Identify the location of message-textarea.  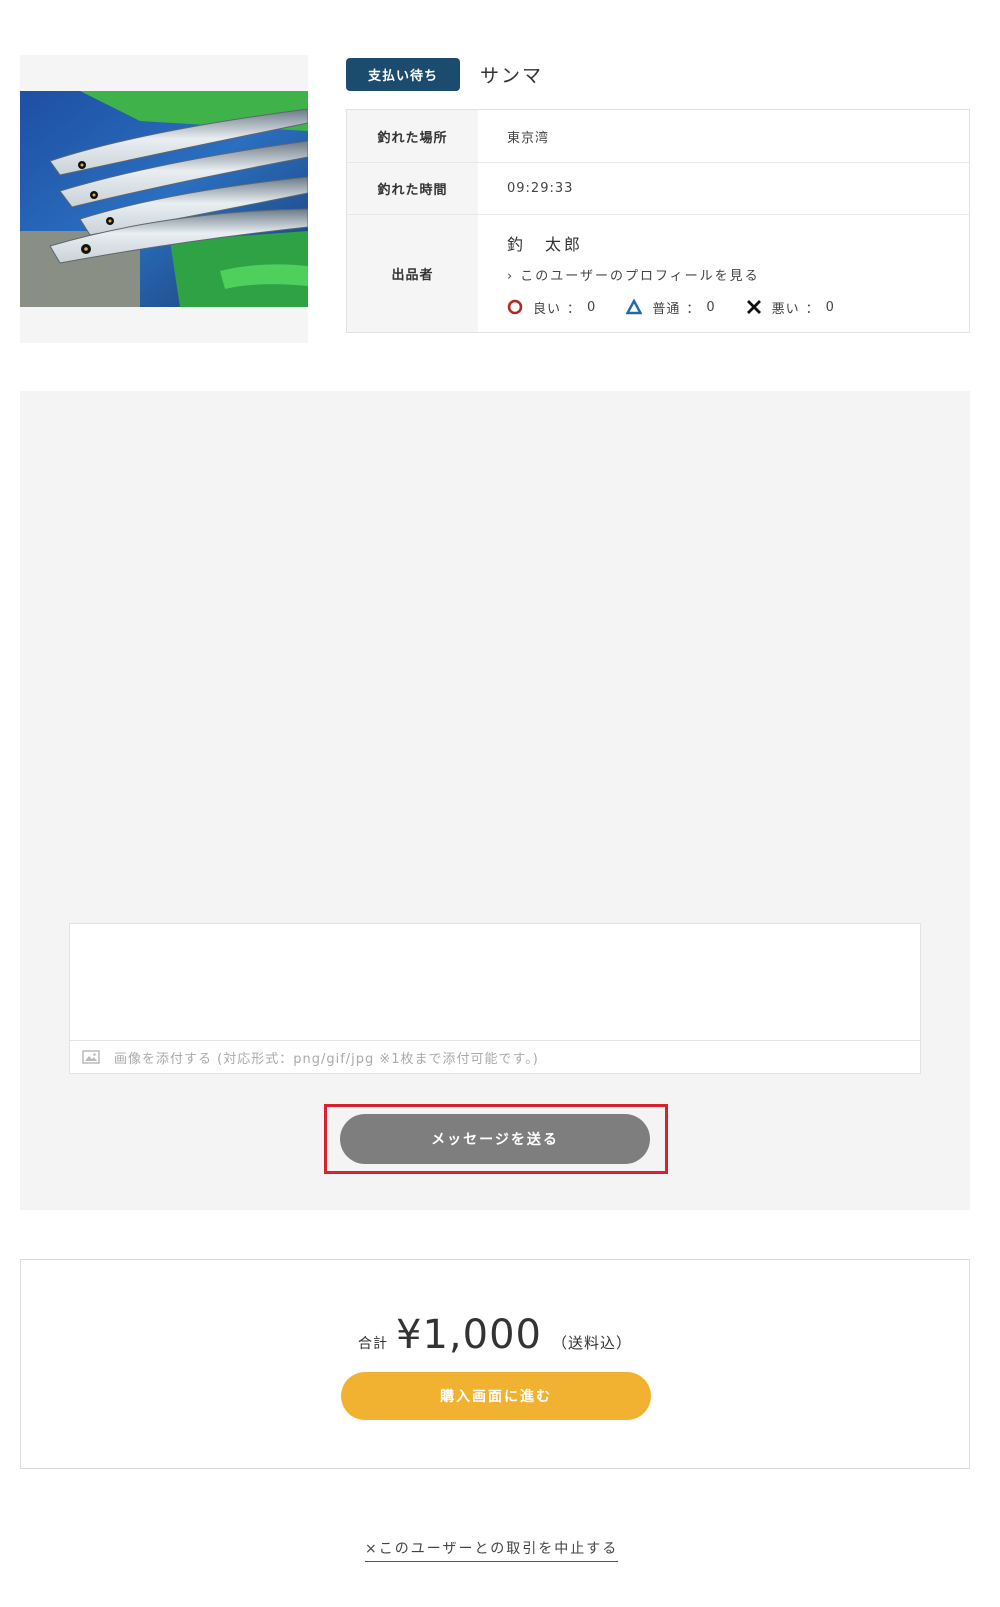
(495, 982).